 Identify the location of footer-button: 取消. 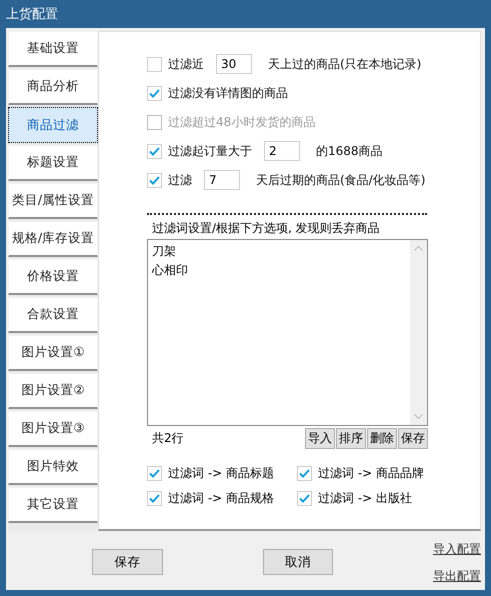
(297, 562).